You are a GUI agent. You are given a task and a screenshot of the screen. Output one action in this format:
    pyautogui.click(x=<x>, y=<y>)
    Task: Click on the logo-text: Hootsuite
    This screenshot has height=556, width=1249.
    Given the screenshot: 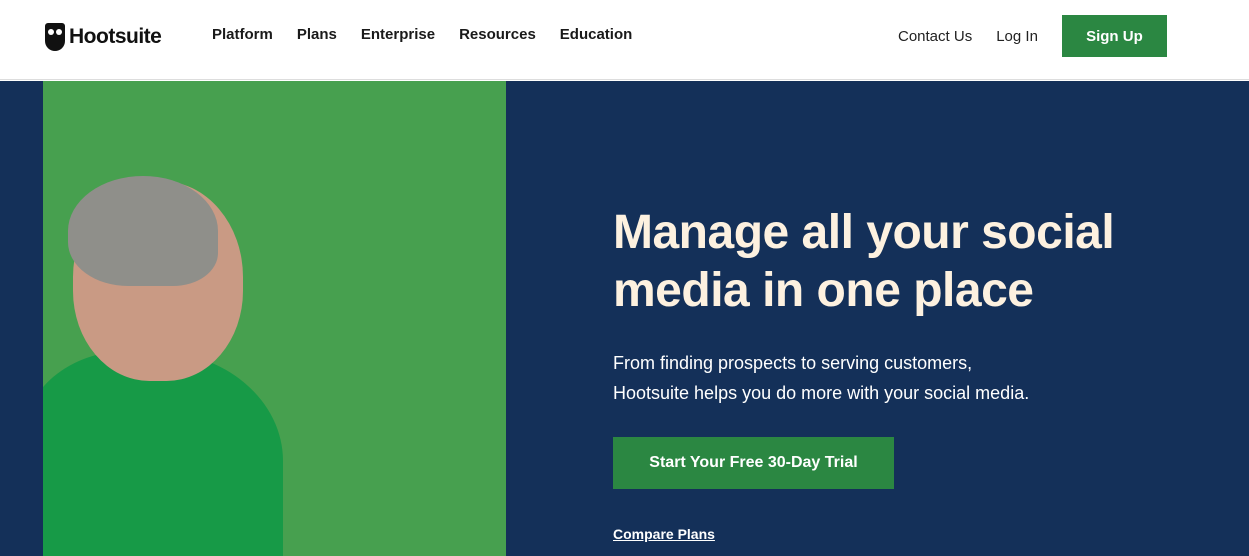 What is the action you would take?
    pyautogui.click(x=115, y=36)
    